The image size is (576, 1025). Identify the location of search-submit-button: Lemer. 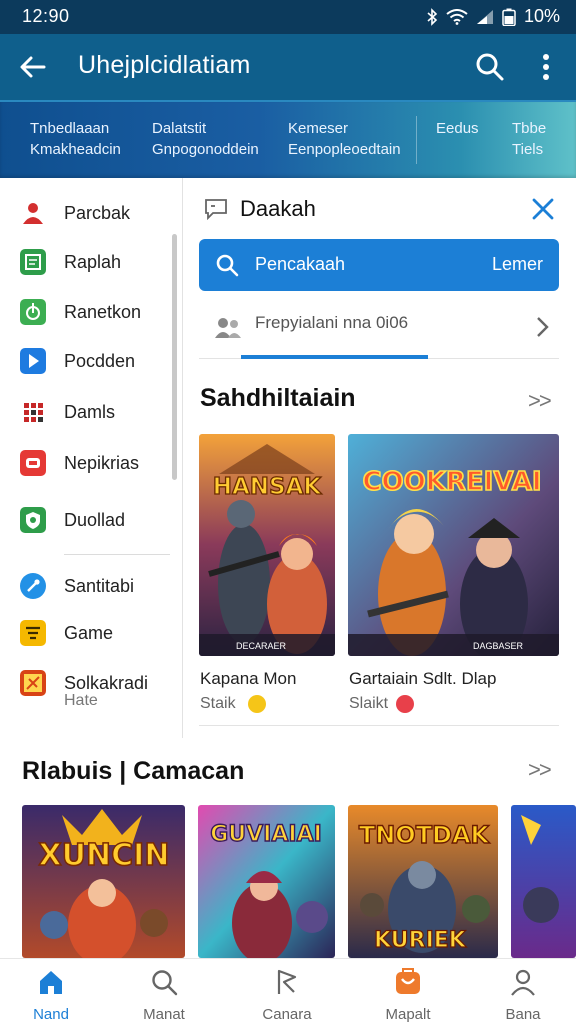
(517, 264).